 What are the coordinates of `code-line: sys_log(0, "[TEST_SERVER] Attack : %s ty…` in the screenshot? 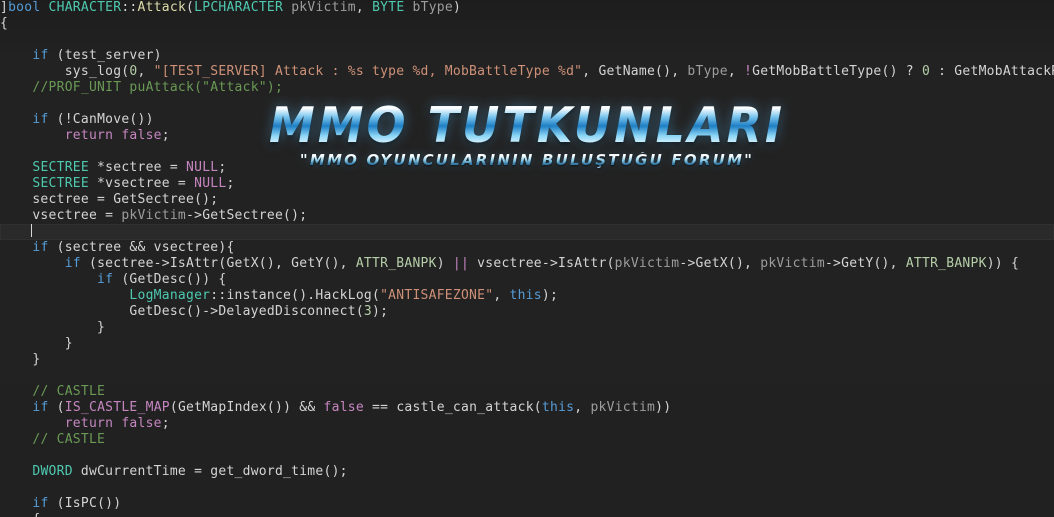 It's located at (527, 72).